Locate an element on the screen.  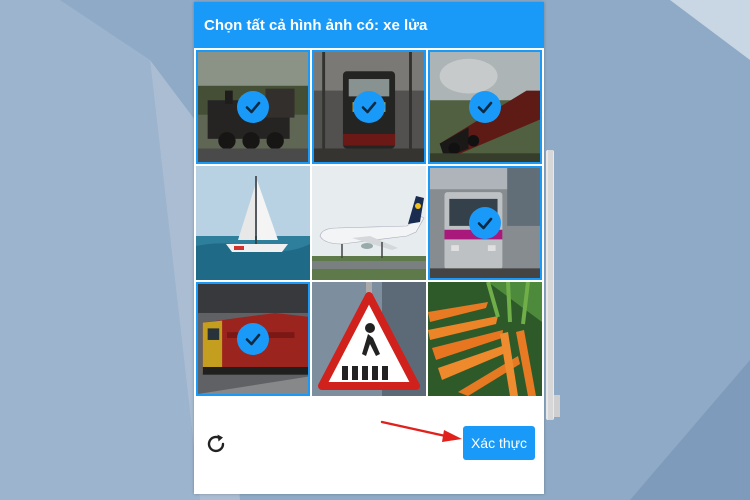
captcha-title: Chọn tất cả hình ảnh có: xe lửa is located at coordinates (316, 25).